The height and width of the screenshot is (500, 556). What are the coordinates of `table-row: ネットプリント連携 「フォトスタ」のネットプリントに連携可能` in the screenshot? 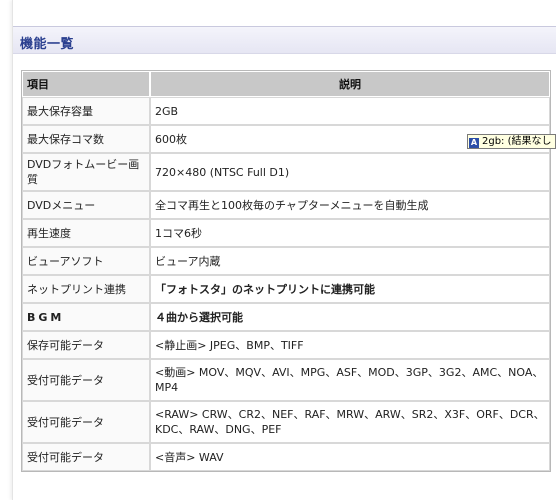 It's located at (286, 289).